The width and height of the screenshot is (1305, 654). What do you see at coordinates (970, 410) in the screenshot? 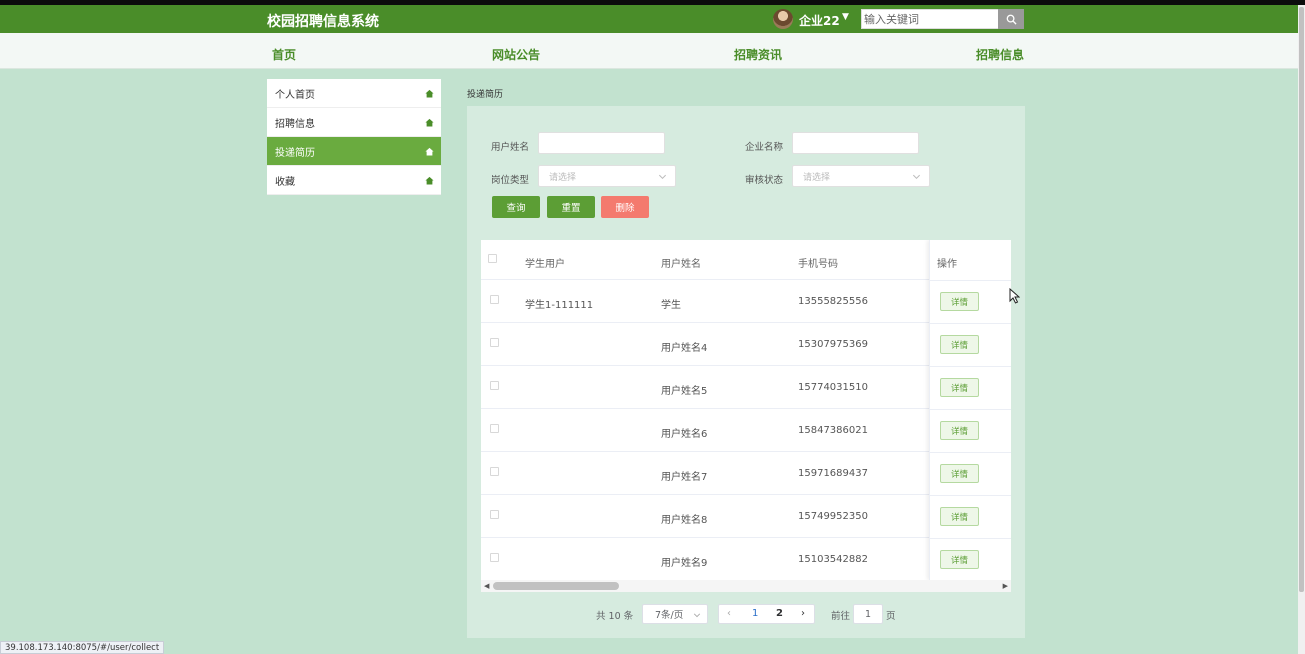
I see `actions-column: 操作 详情 详情 详情 详情 详情 详情 详情` at bounding box center [970, 410].